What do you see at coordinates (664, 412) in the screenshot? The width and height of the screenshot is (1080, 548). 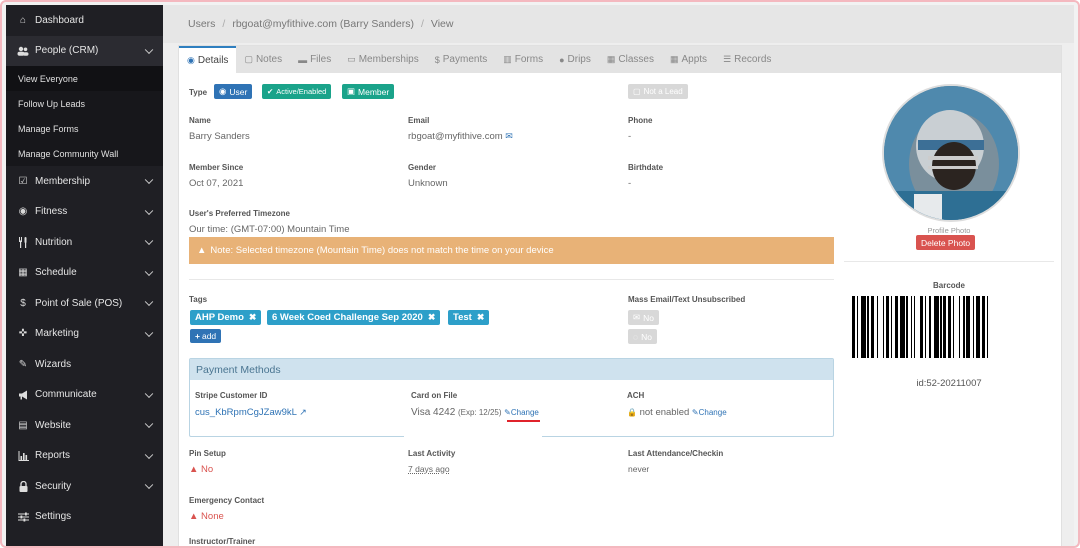 I see `ach-value: not enabled` at bounding box center [664, 412].